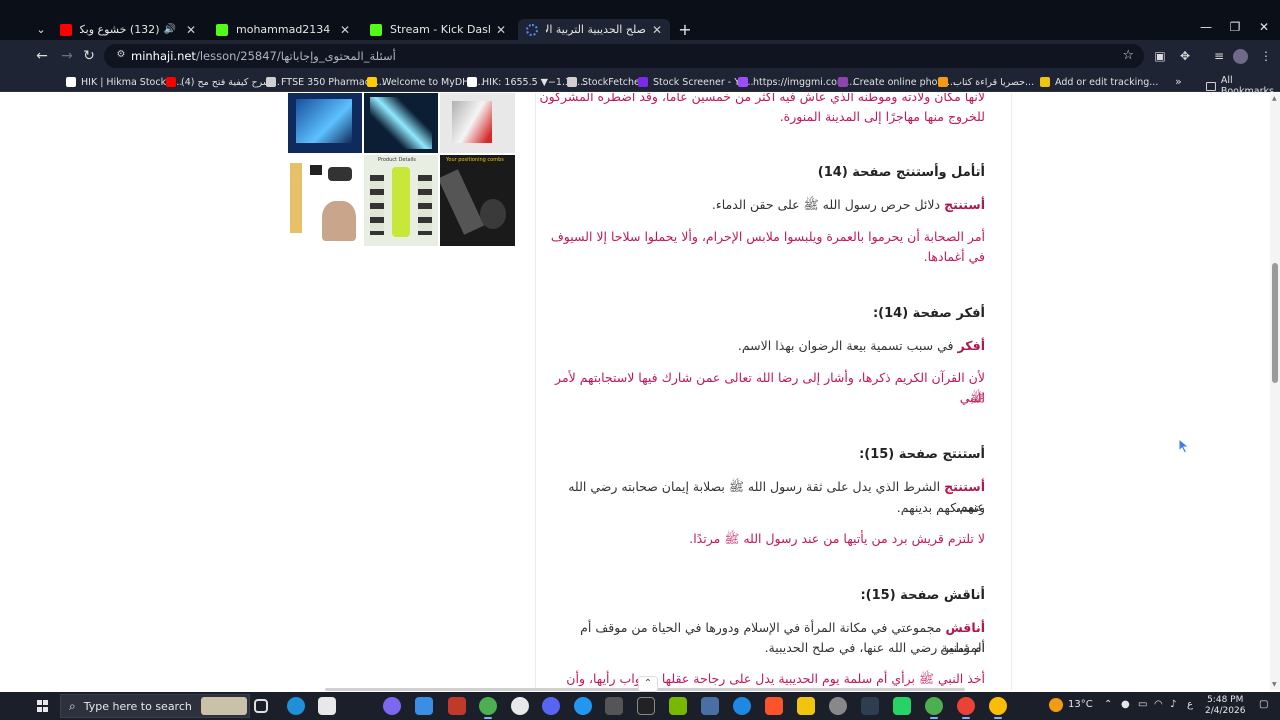 This screenshot has height=720, width=1280. I want to click on search-highlight-image, so click(224, 706).